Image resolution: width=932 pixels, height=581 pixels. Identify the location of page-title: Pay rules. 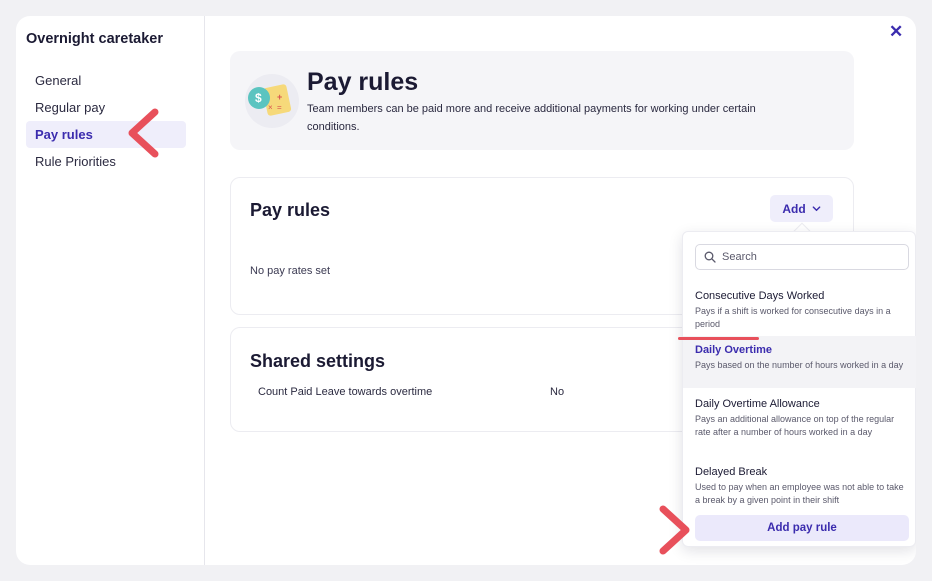
(363, 82).